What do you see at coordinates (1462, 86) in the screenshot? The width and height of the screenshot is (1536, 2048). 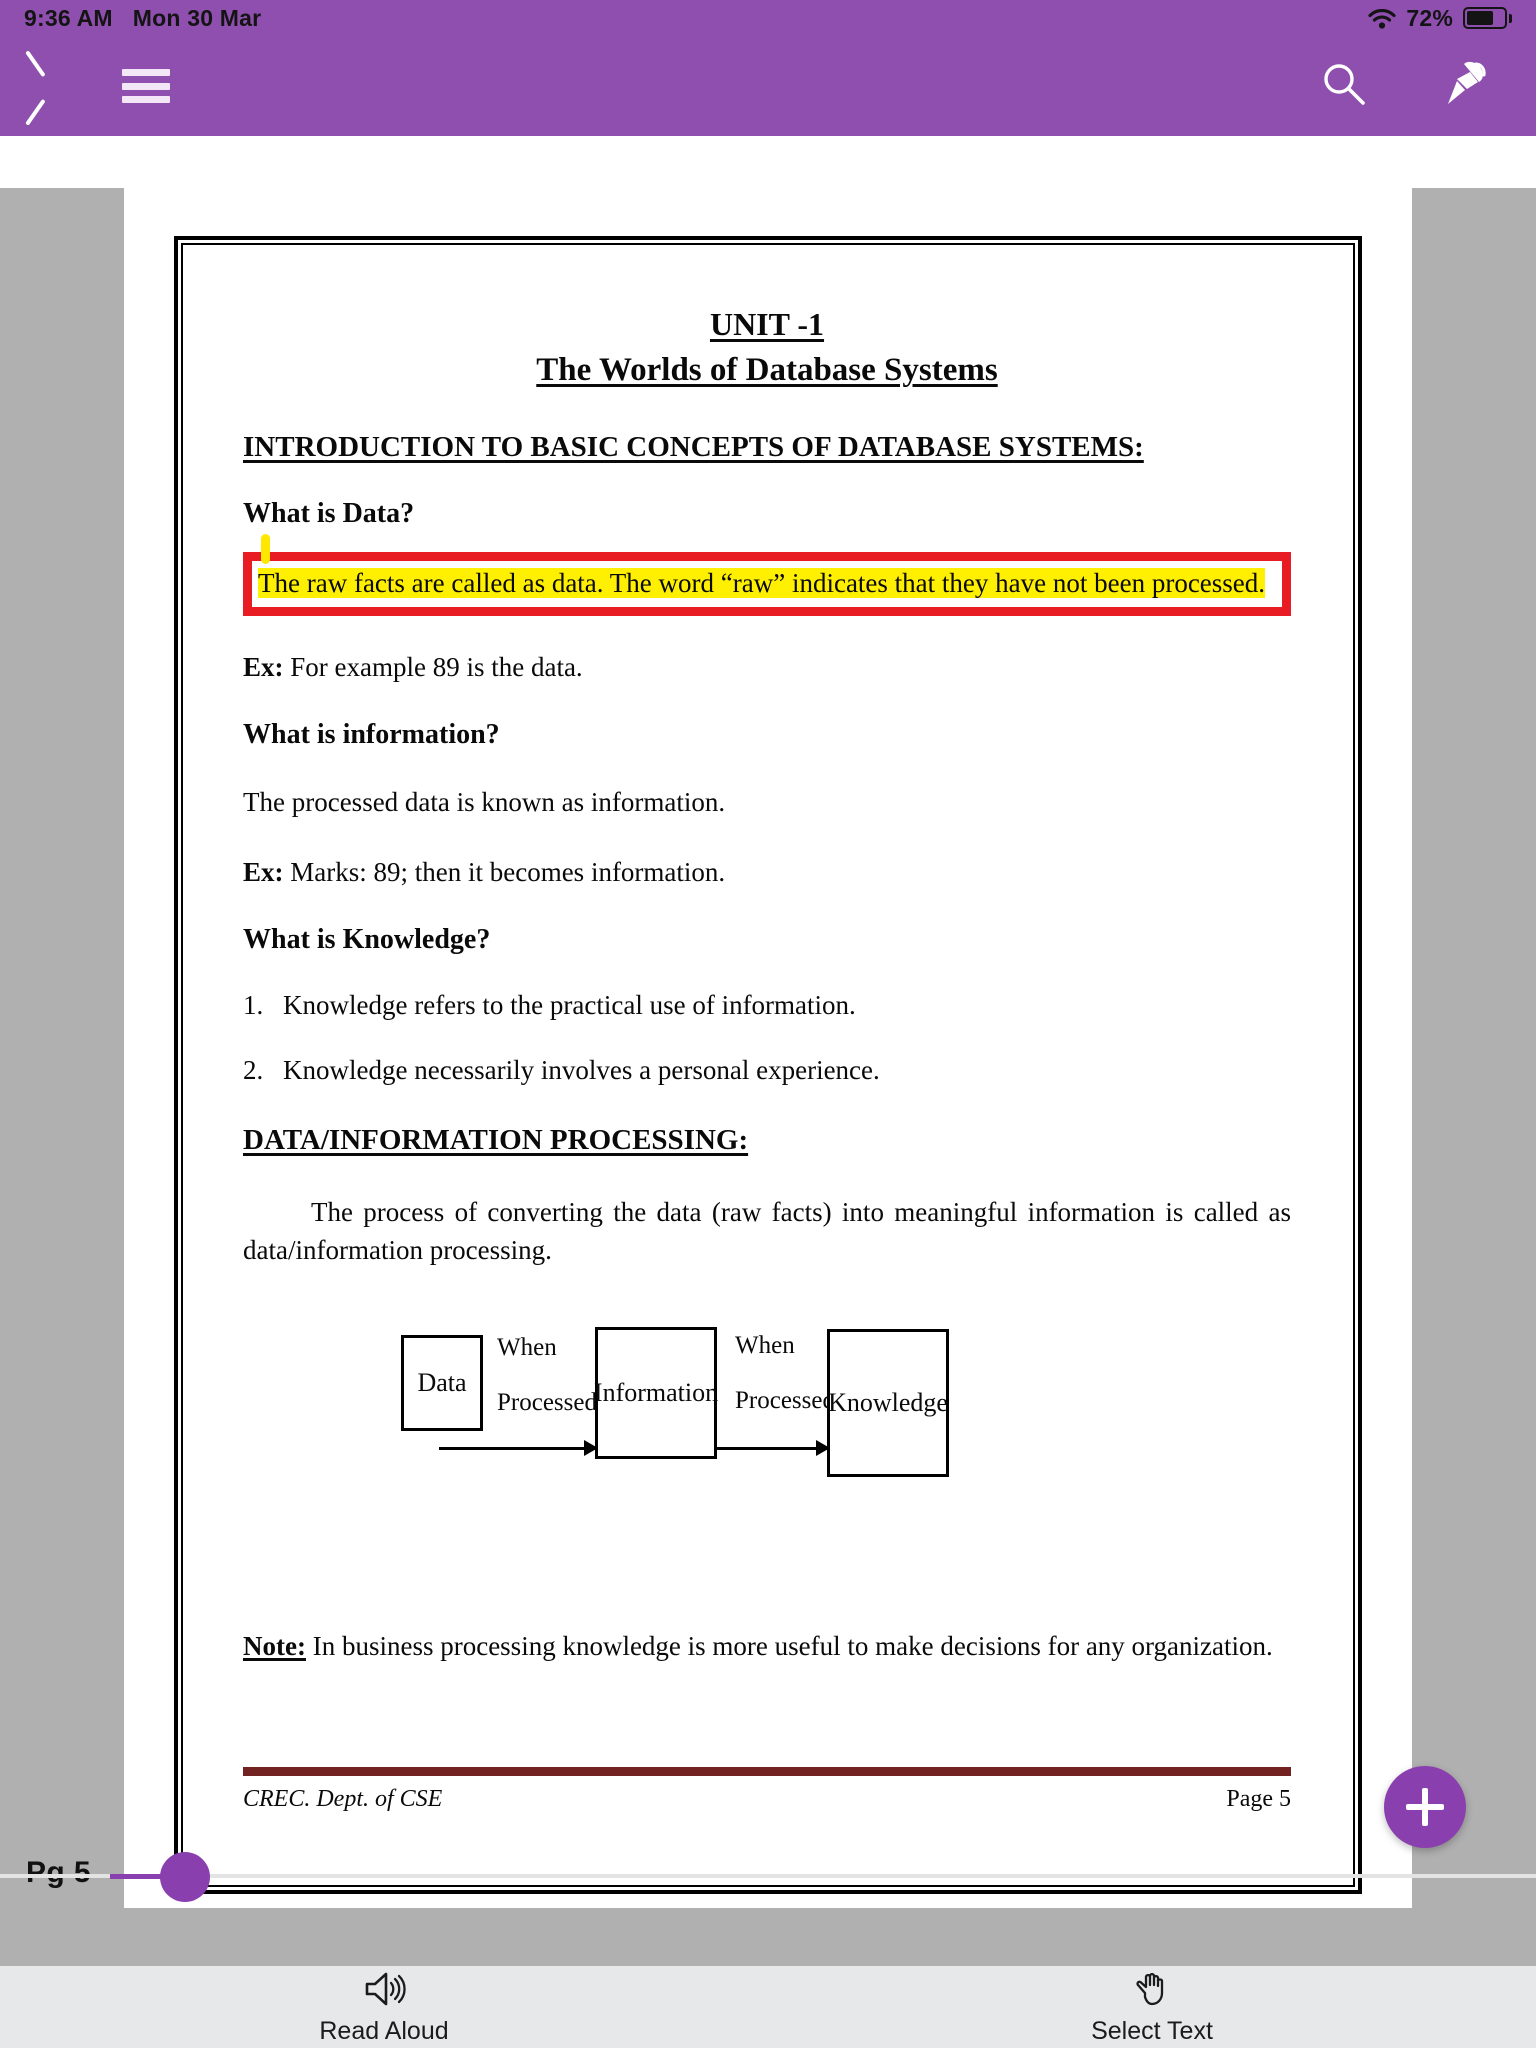 I see `pushpin-icon` at bounding box center [1462, 86].